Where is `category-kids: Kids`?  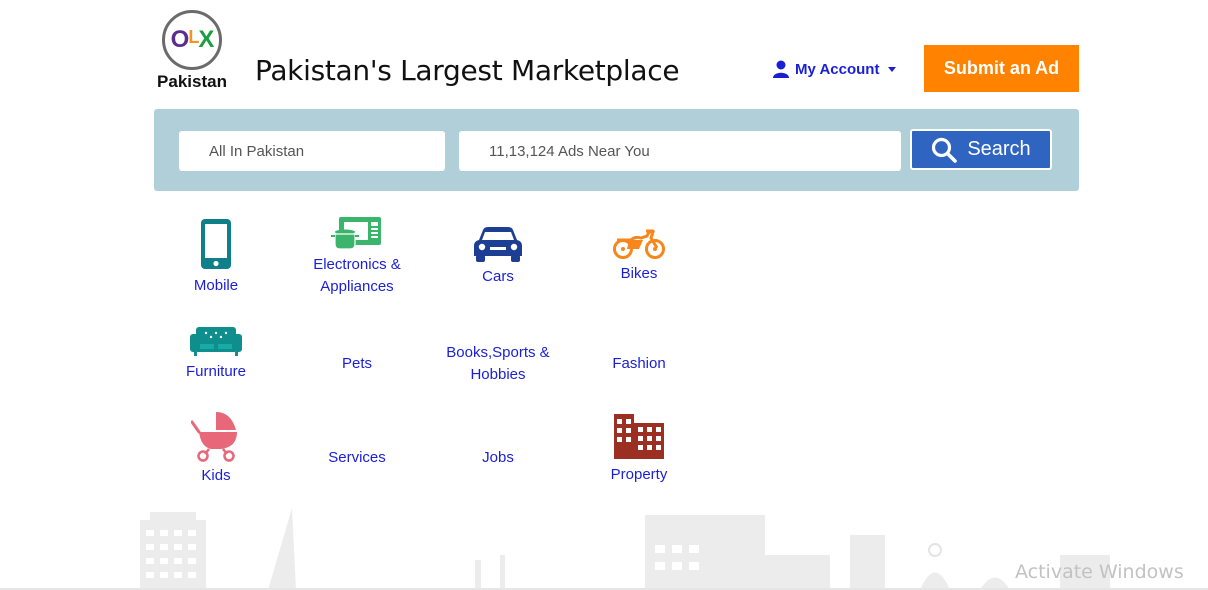
category-kids: Kids is located at coordinates (216, 448).